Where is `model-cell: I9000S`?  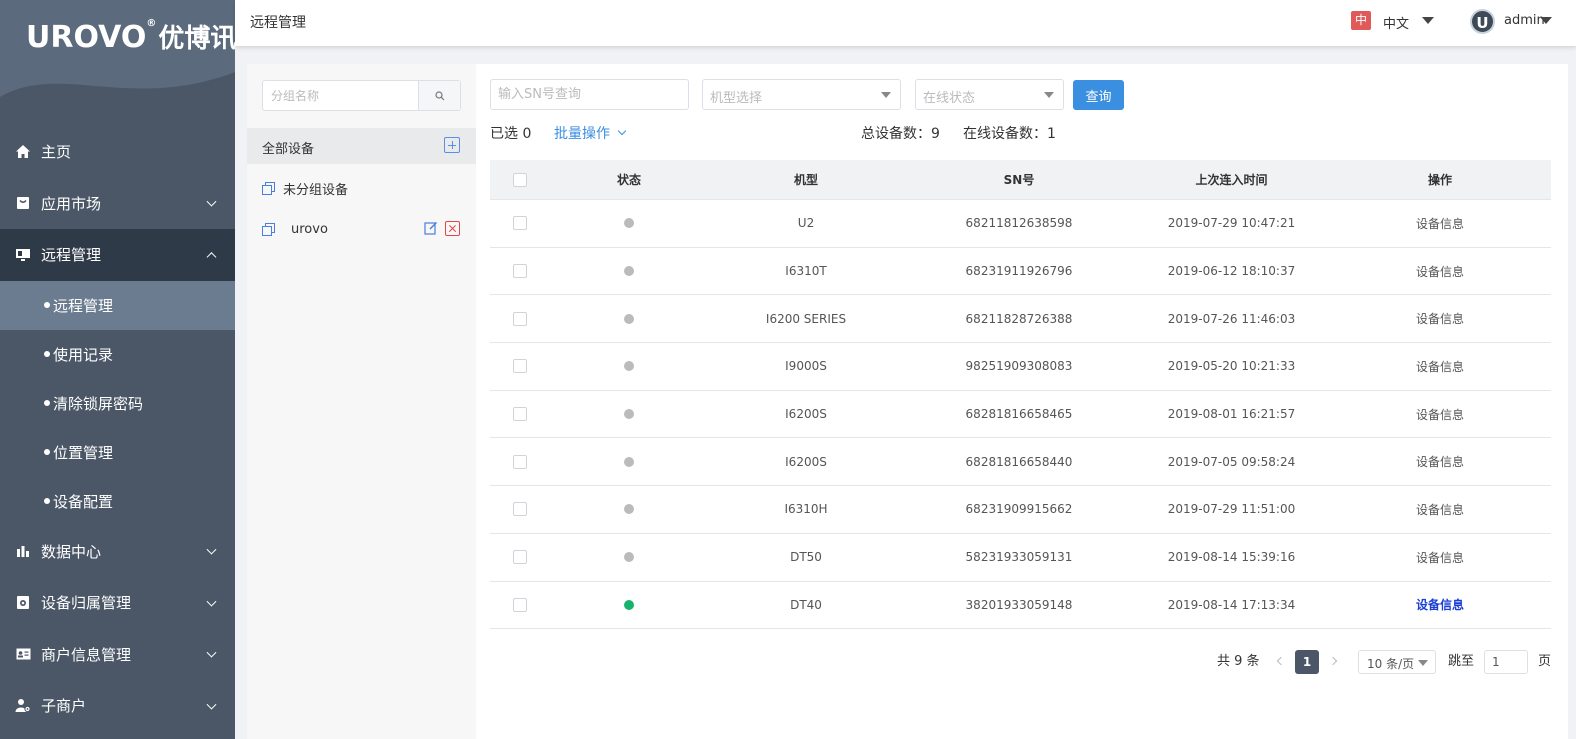 model-cell: I9000S is located at coordinates (806, 366).